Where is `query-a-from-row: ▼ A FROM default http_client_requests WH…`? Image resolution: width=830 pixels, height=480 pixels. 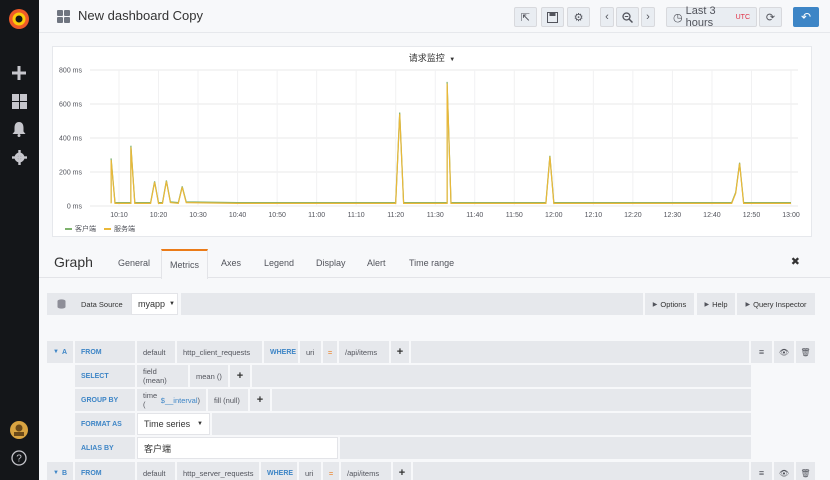 query-a-from-row: ▼ A FROM default http_client_requests WH… is located at coordinates (431, 352).